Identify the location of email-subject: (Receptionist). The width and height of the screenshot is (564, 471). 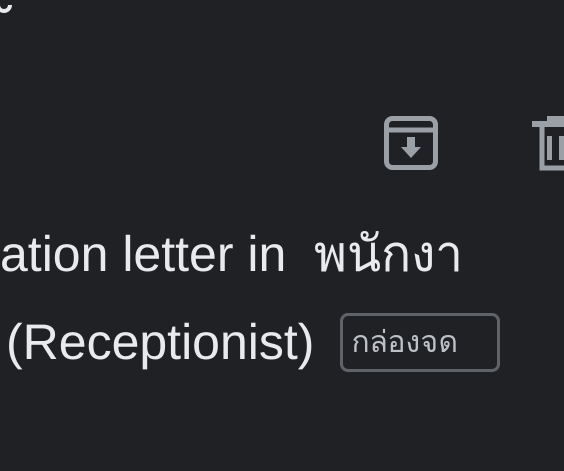
(160, 342).